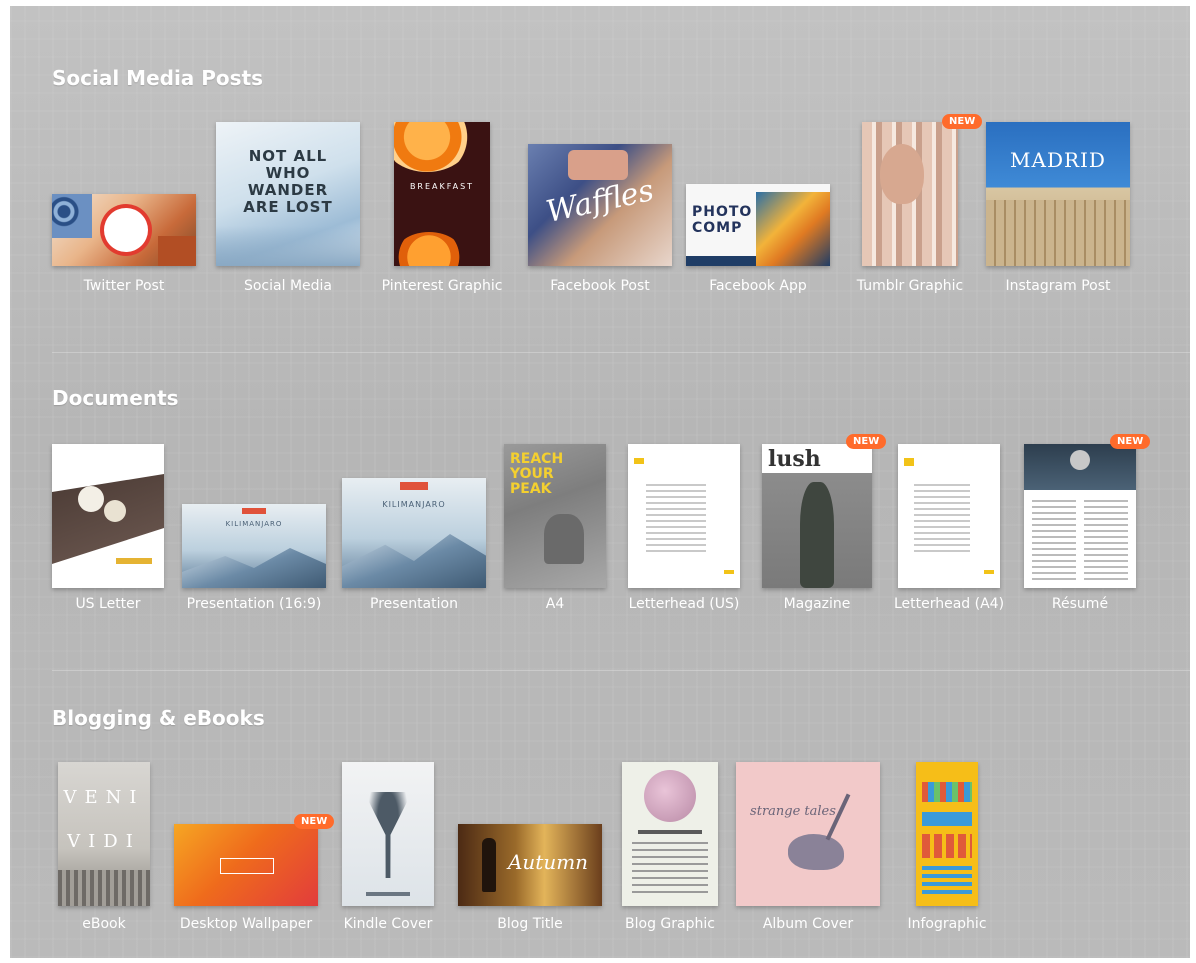 This screenshot has width=1196, height=963. What do you see at coordinates (388, 834) in the screenshot?
I see `kindle-cover-thumbnail` at bounding box center [388, 834].